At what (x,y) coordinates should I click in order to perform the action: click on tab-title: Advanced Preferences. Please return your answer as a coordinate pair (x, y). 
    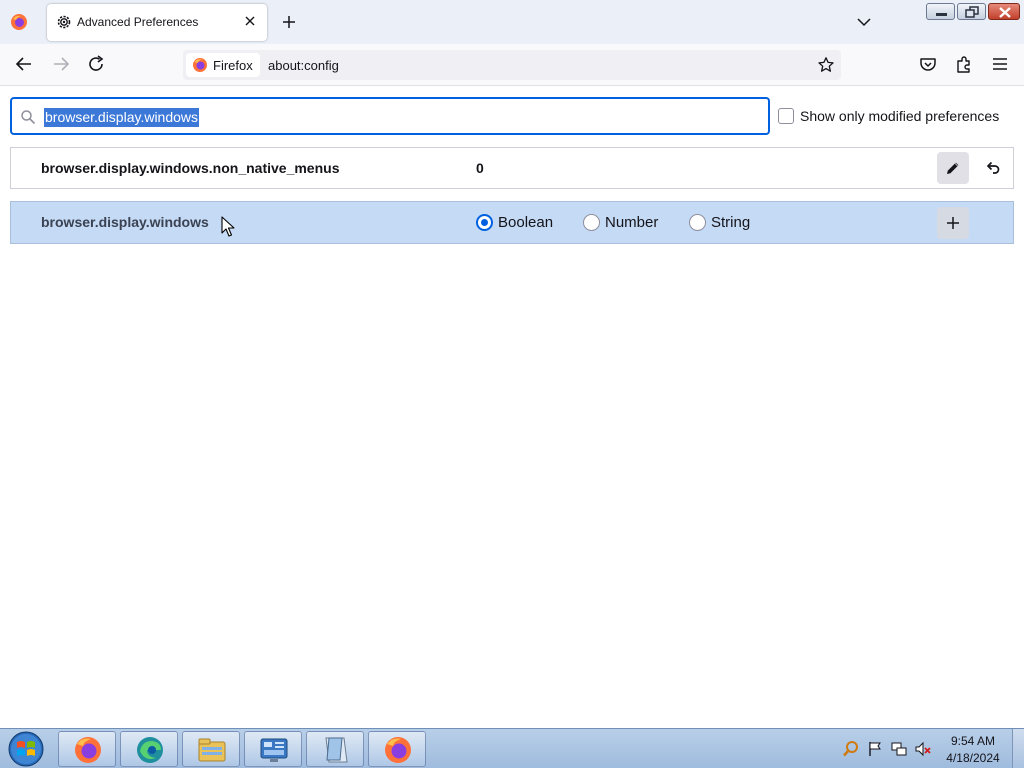
    Looking at the image, I should click on (138, 22).